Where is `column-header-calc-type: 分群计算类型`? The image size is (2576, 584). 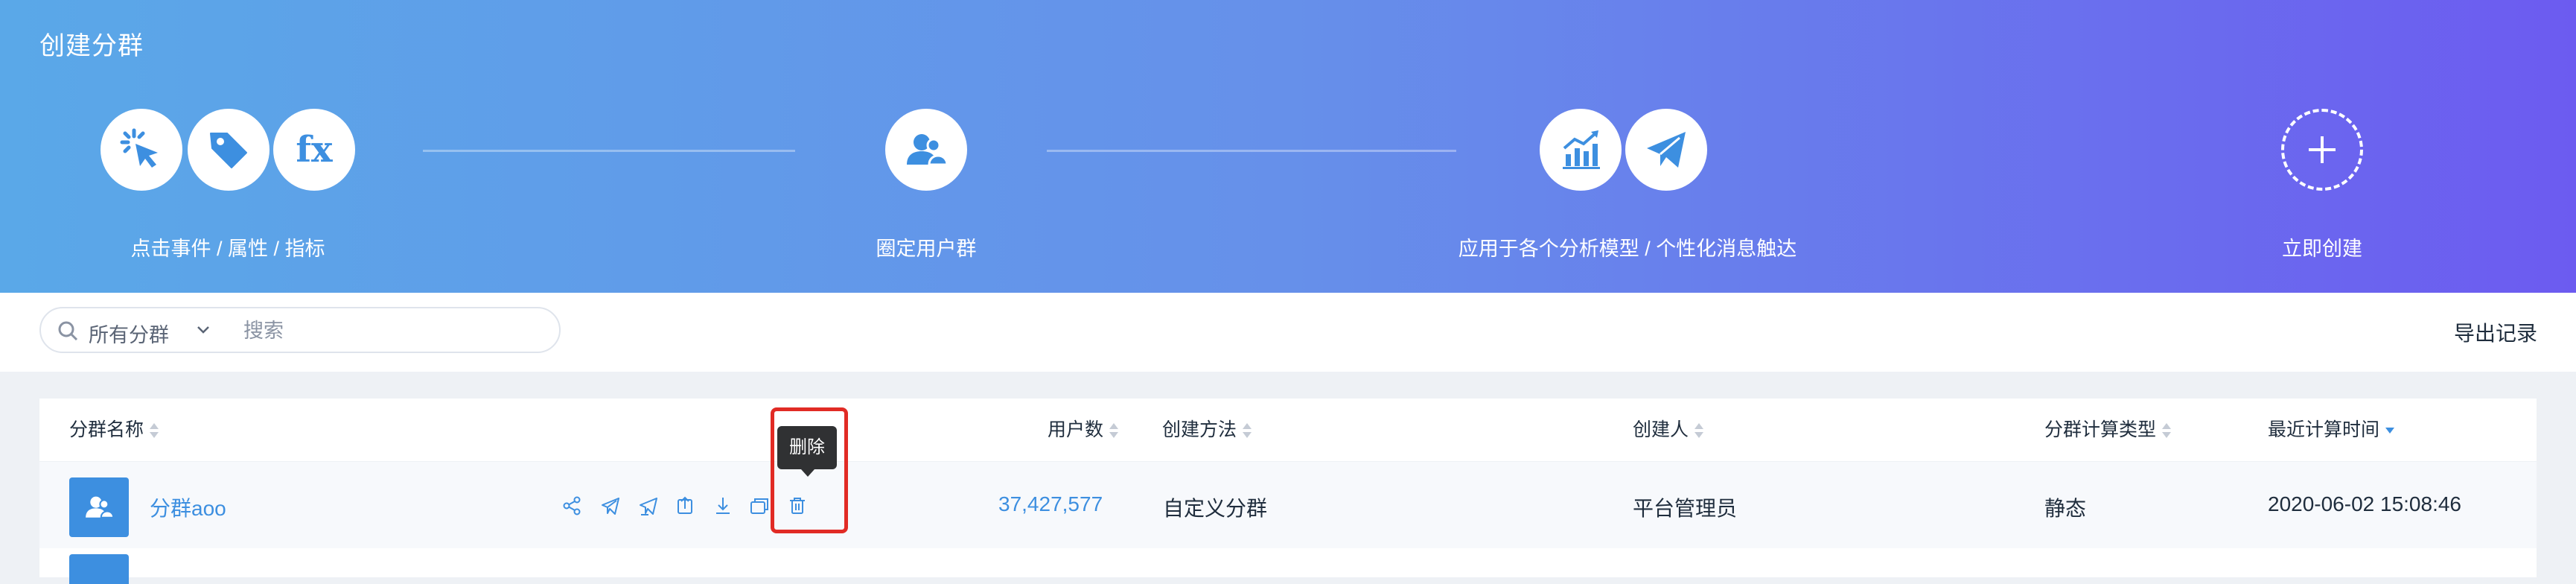 column-header-calc-type: 分群计算类型 is located at coordinates (2108, 430).